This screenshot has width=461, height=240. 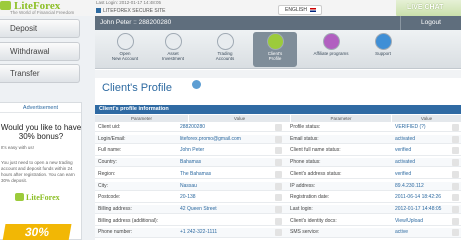 What do you see at coordinates (426, 118) in the screenshot?
I see `column-header-value-2: Value` at bounding box center [426, 118].